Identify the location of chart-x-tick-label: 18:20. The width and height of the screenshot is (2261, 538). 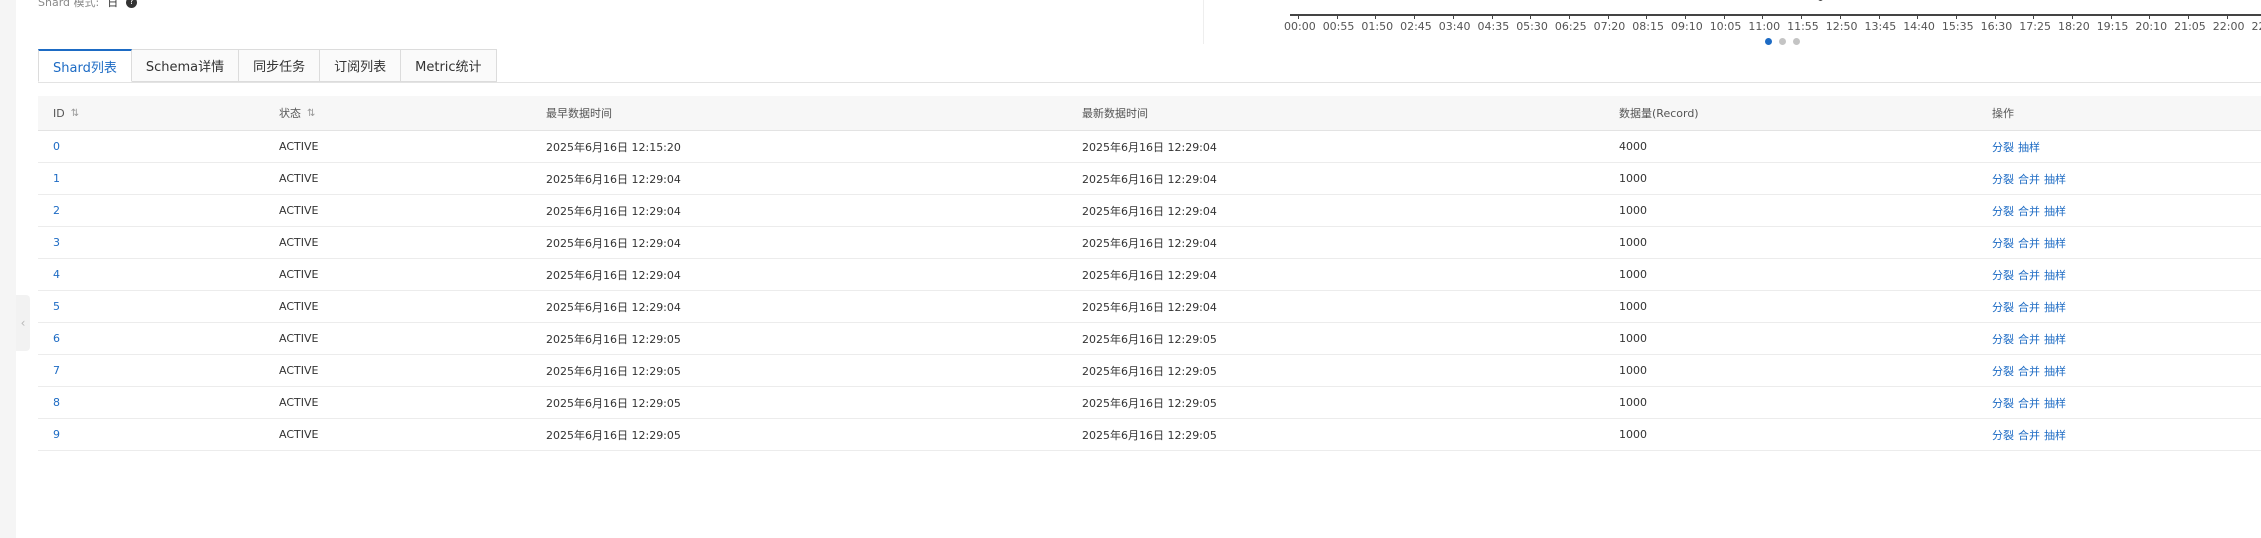
(2074, 26).